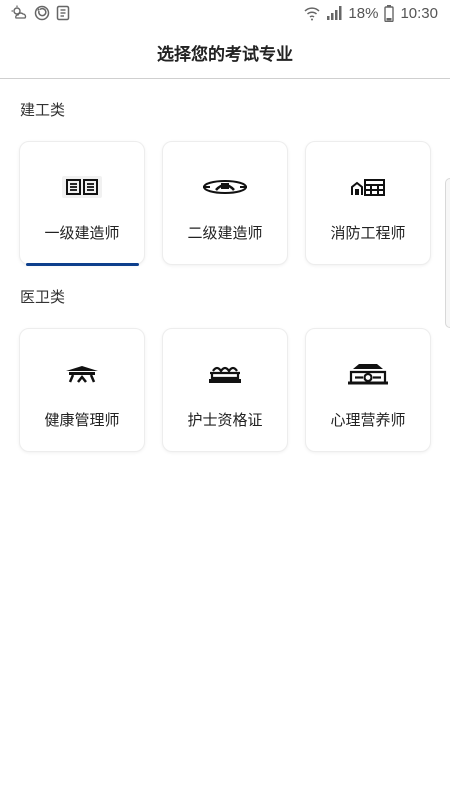 The width and height of the screenshot is (450, 800). Describe the element at coordinates (363, 13) in the screenshot. I see `battery-percent: 18%` at that location.